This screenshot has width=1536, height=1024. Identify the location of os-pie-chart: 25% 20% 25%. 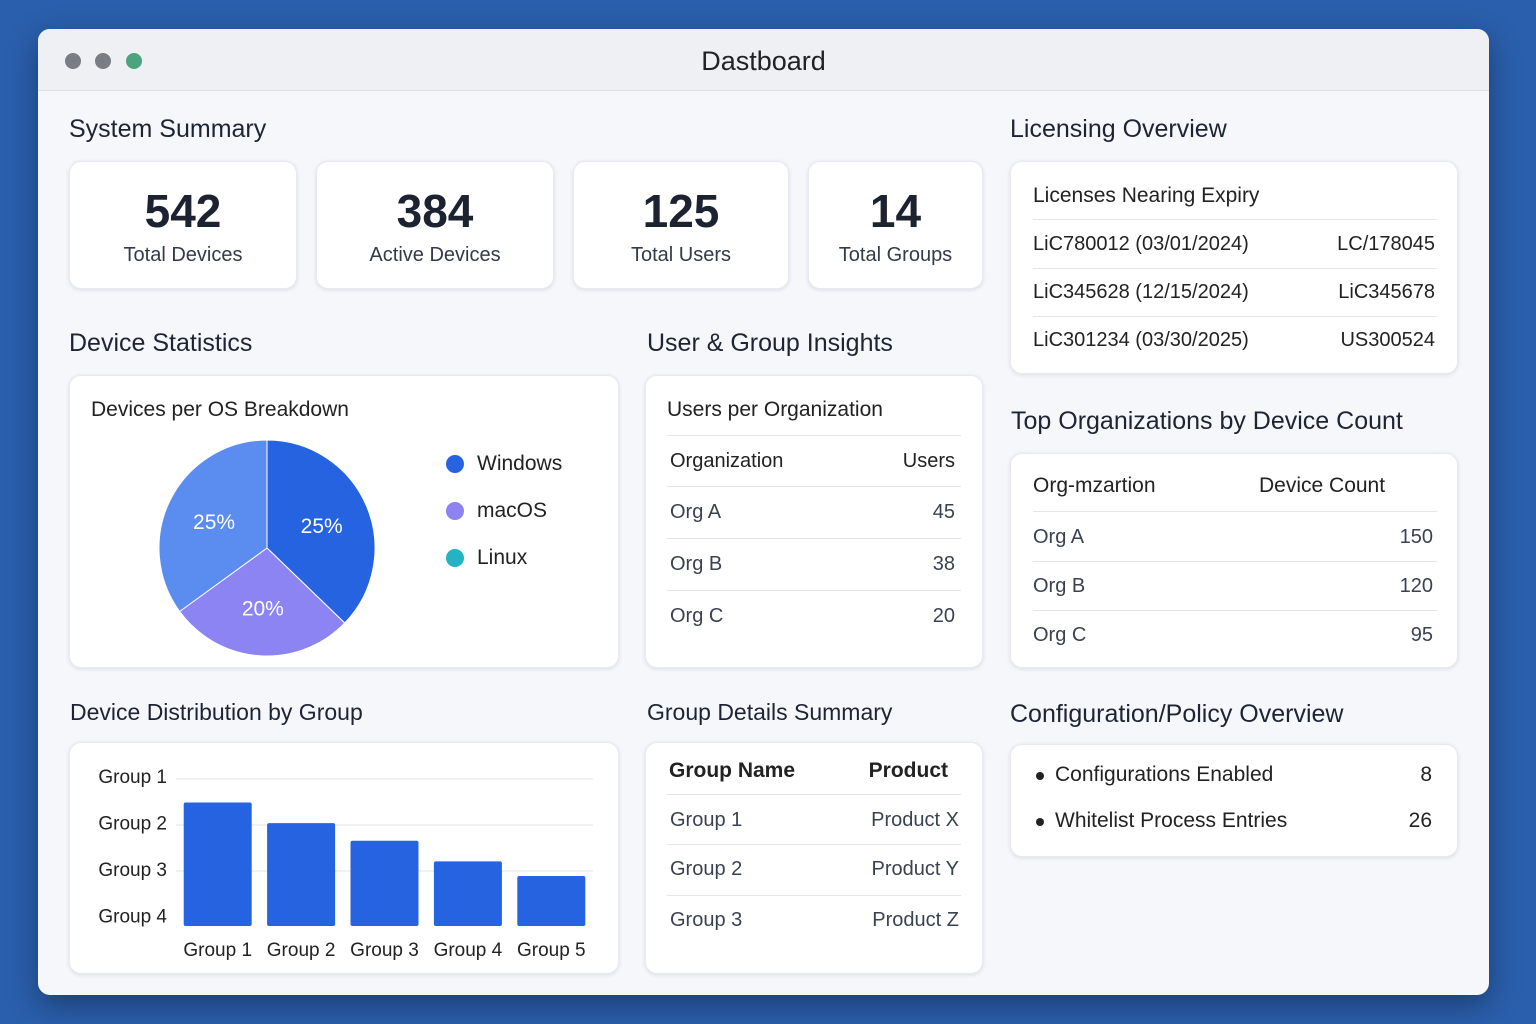
(267, 548).